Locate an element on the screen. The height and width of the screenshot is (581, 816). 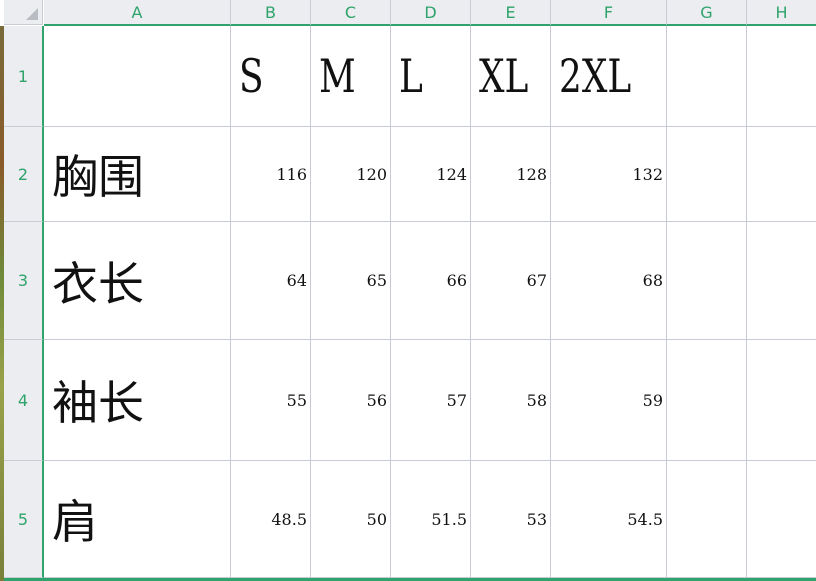
column-header-f: F is located at coordinates (609, 13).